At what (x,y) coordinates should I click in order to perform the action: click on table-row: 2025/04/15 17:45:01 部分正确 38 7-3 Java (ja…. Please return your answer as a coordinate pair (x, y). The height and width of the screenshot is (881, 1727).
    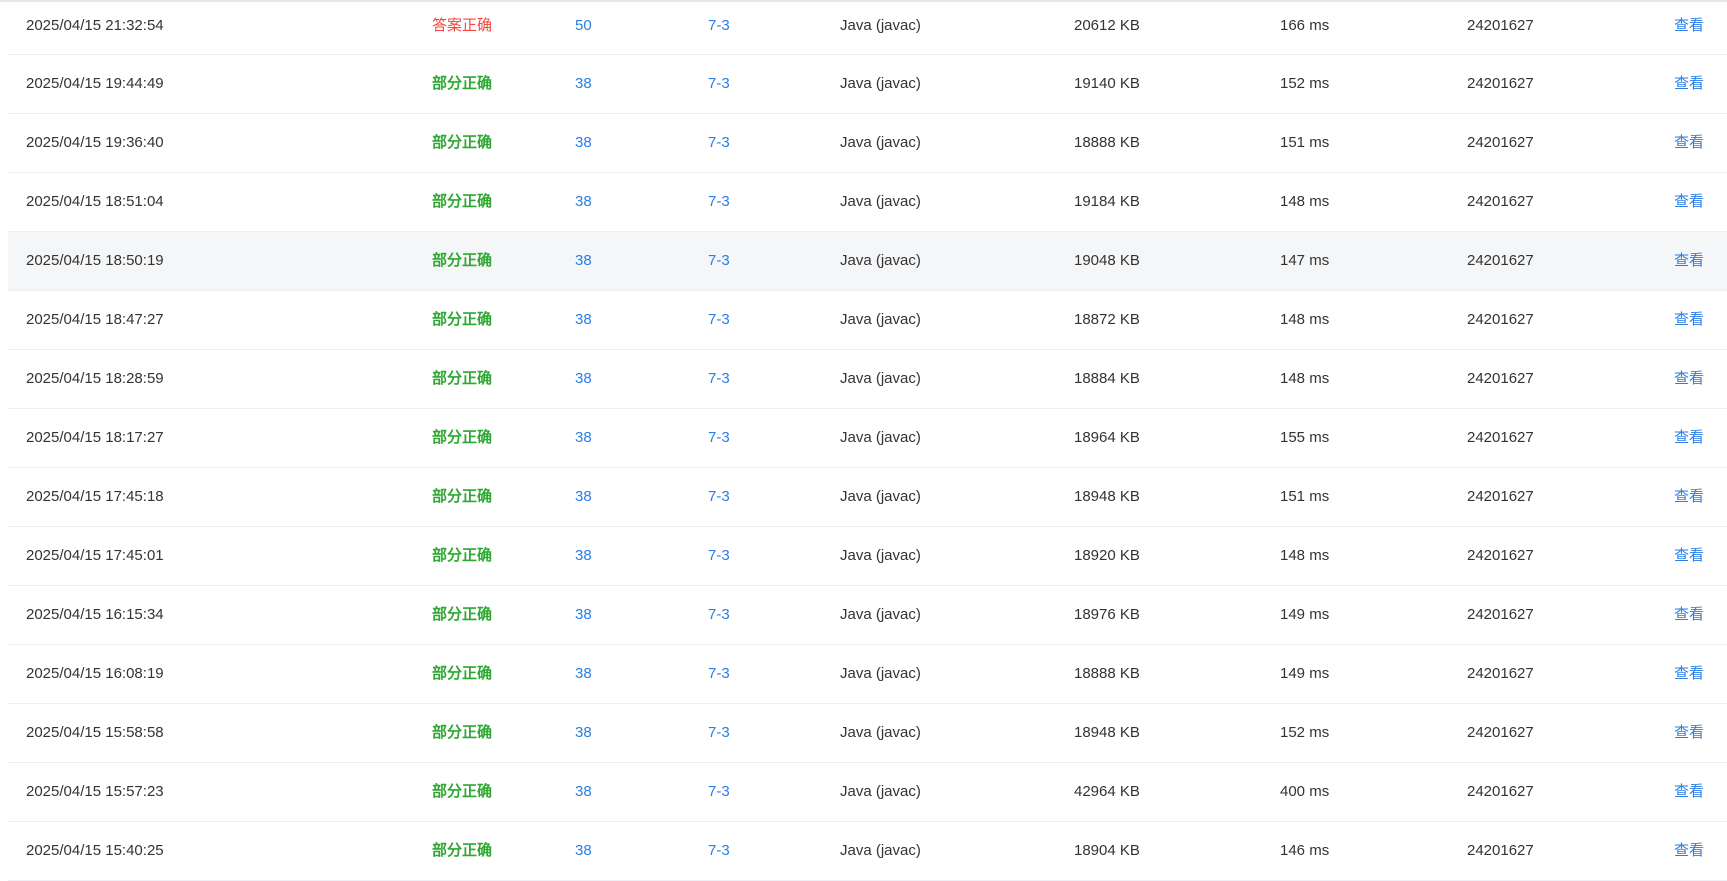
    Looking at the image, I should click on (867, 556).